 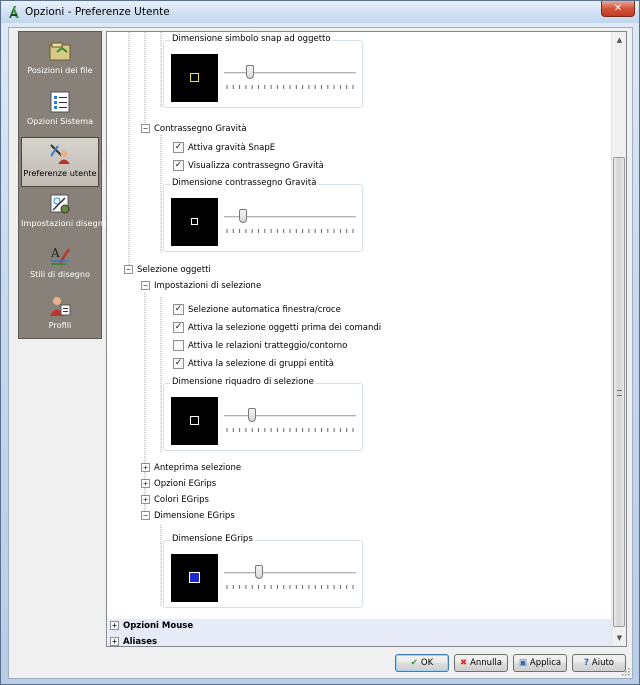 I want to click on grip-icon, so click(x=619, y=393).